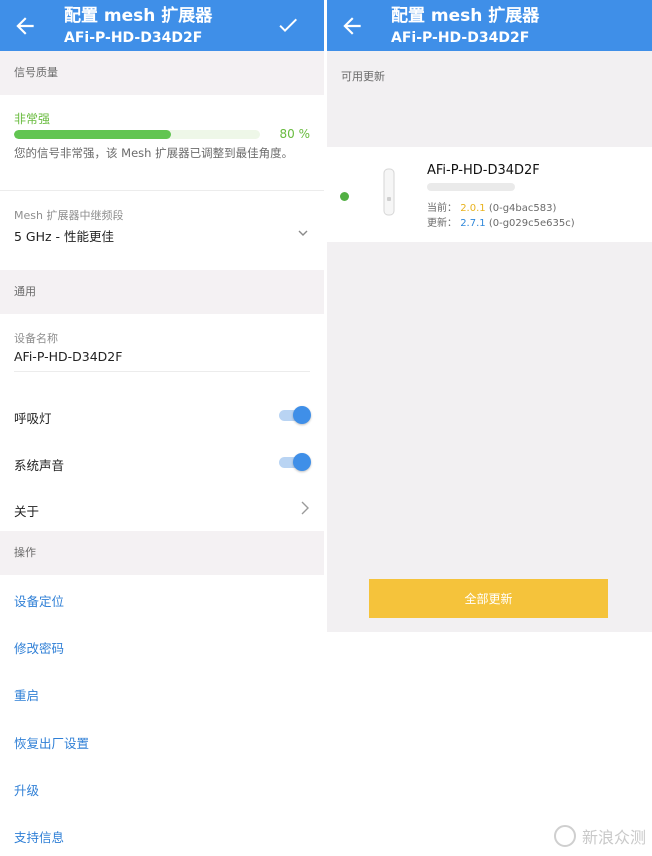 The image size is (652, 856). I want to click on current-version-line: 当前： 2.0.1 (0-g4bac583), so click(492, 208).